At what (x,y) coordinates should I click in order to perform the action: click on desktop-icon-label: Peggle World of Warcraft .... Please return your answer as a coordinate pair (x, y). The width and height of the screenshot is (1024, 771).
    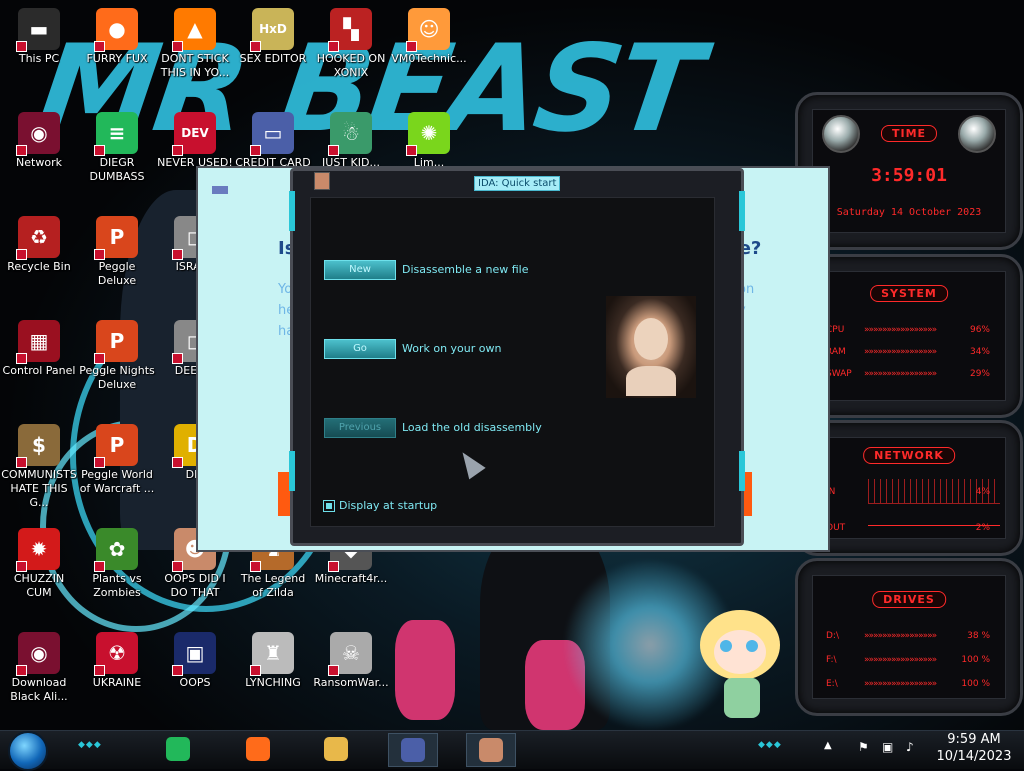
    Looking at the image, I should click on (117, 481).